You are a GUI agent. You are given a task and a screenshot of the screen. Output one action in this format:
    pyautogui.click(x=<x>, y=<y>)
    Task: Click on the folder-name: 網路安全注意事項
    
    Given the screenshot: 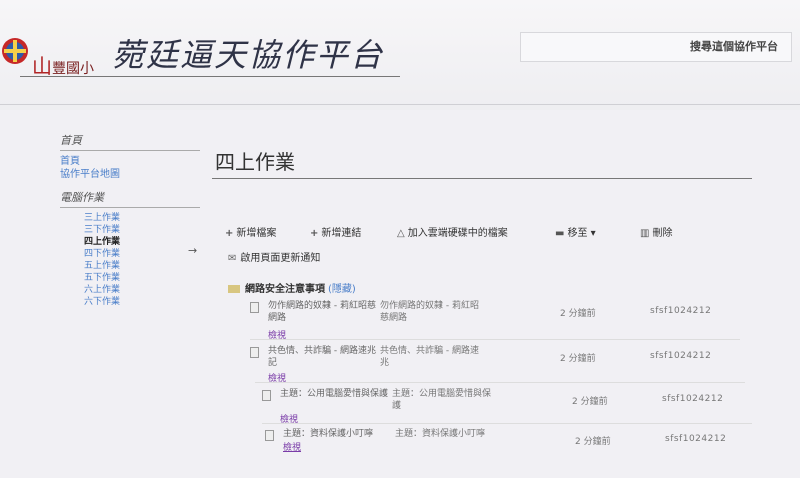 What is the action you would take?
    pyautogui.click(x=285, y=289)
    